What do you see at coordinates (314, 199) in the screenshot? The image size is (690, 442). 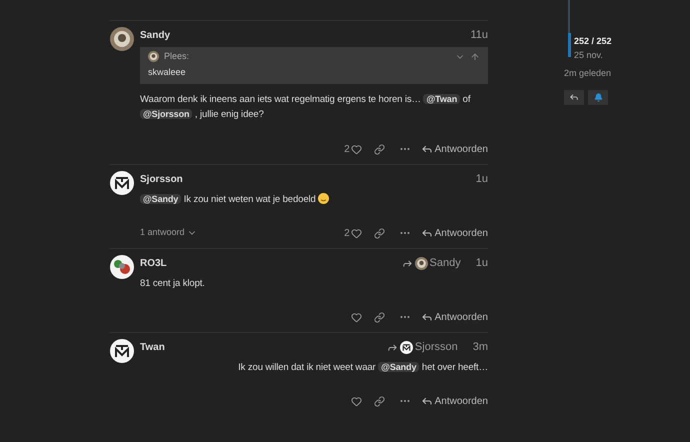 I see `post-text: @Sandy Ik zou niet weten wat je bedoeld` at bounding box center [314, 199].